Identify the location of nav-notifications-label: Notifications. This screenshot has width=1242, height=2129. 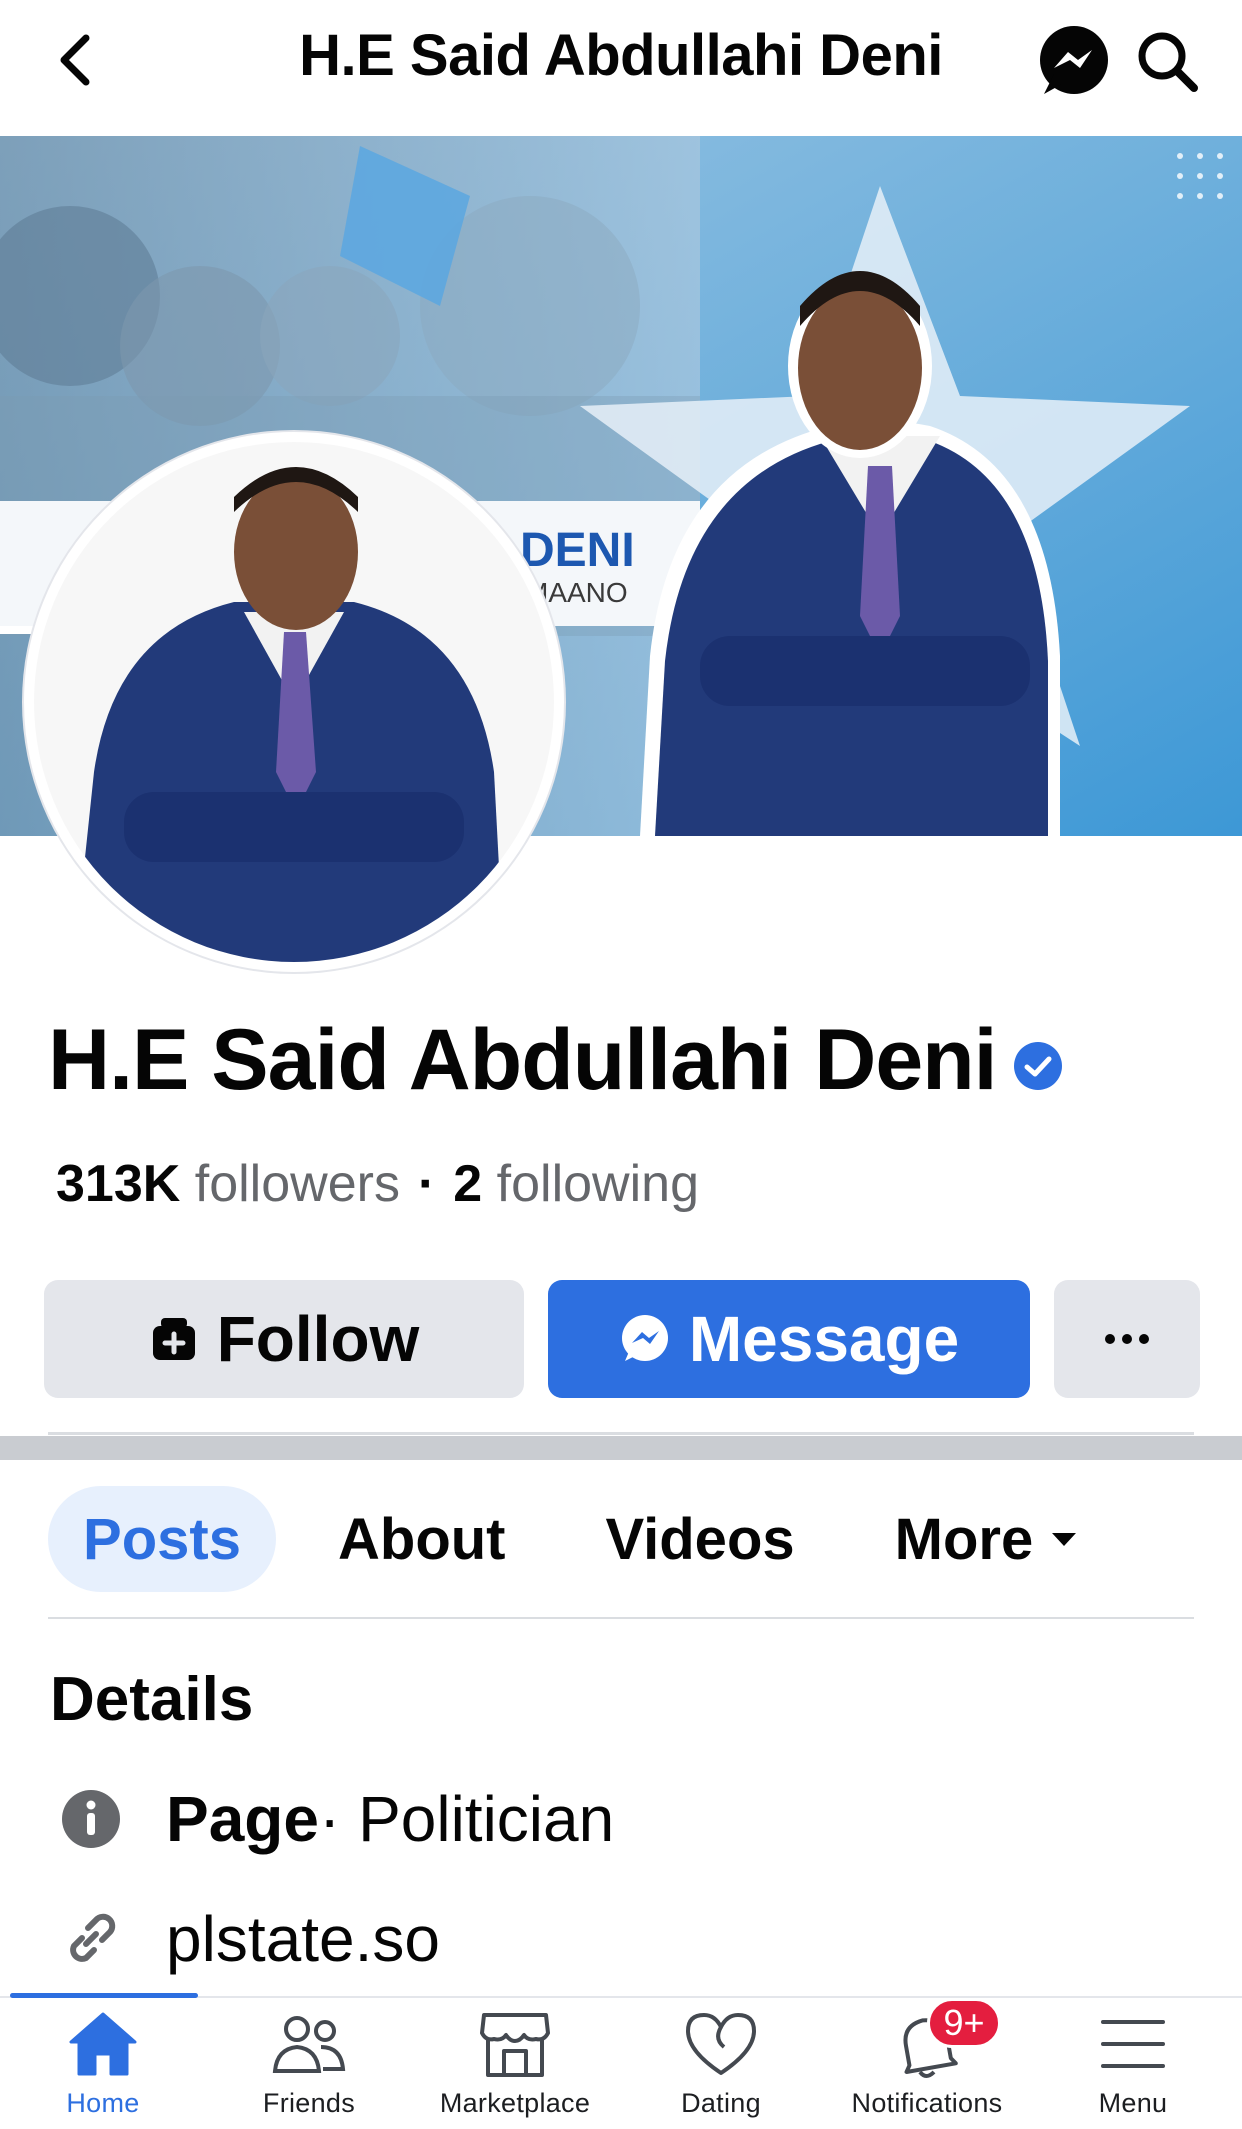
(927, 2103).